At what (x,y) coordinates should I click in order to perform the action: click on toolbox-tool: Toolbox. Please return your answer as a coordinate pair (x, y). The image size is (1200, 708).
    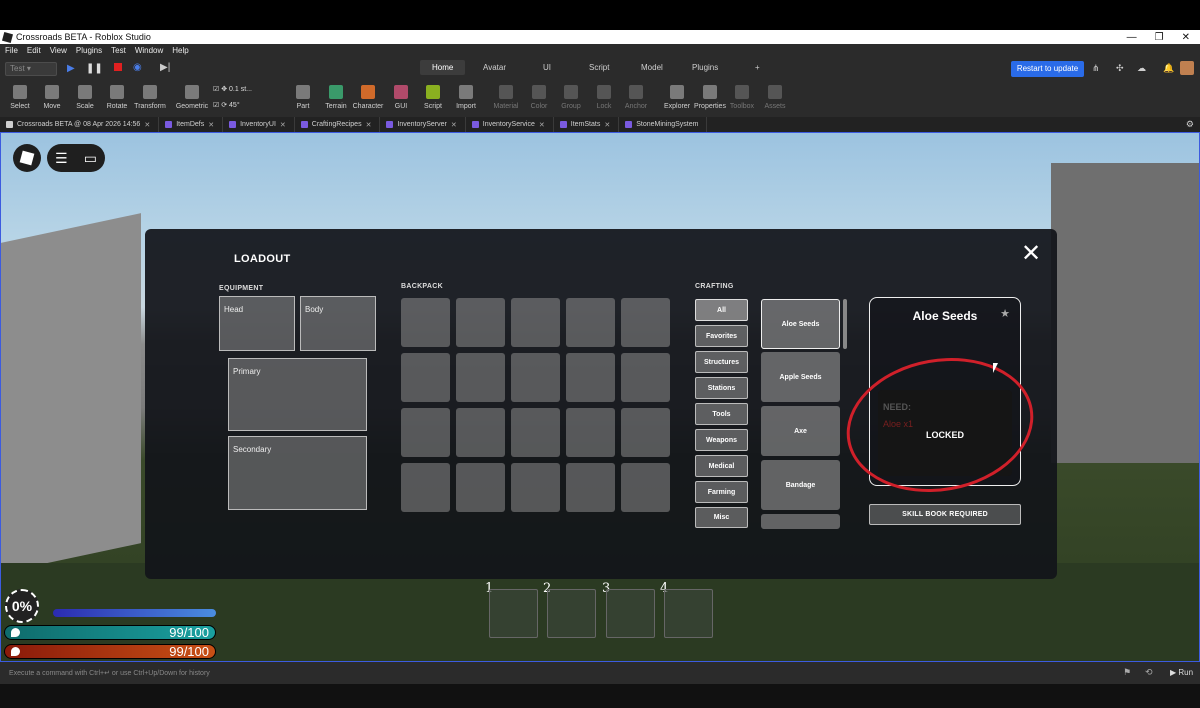
    Looking at the image, I should click on (742, 96).